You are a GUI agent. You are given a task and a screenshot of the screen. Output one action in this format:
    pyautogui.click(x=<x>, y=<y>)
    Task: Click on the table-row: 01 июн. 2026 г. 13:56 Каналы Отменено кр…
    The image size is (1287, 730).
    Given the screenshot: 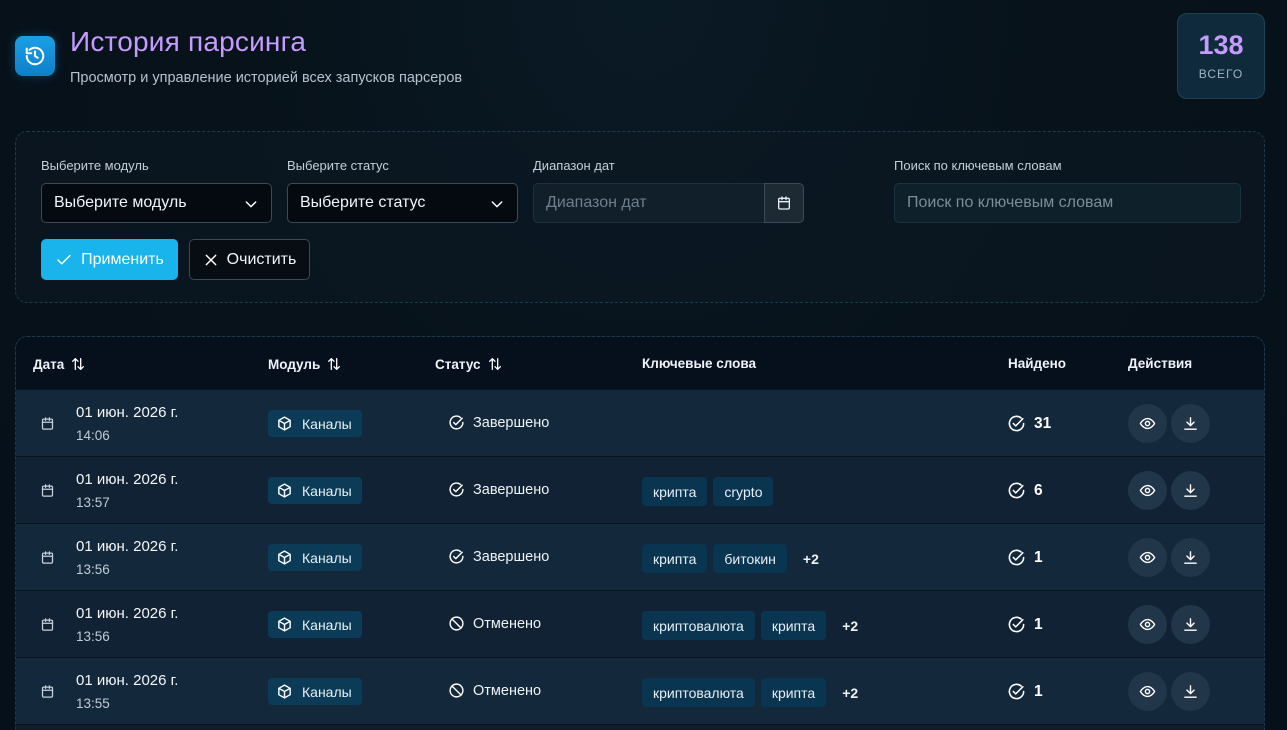 What is the action you would take?
    pyautogui.click(x=640, y=624)
    